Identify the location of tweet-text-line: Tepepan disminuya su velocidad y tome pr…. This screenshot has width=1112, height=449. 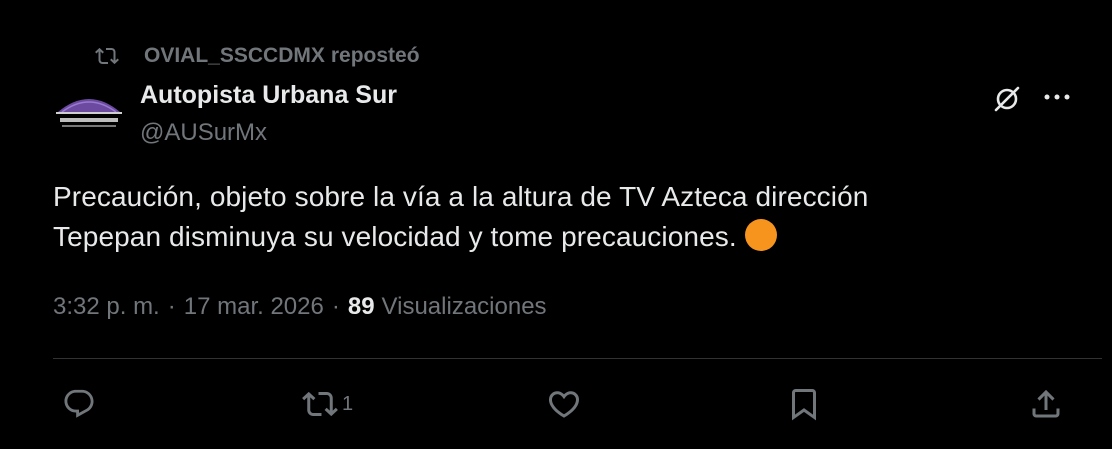
(553, 237).